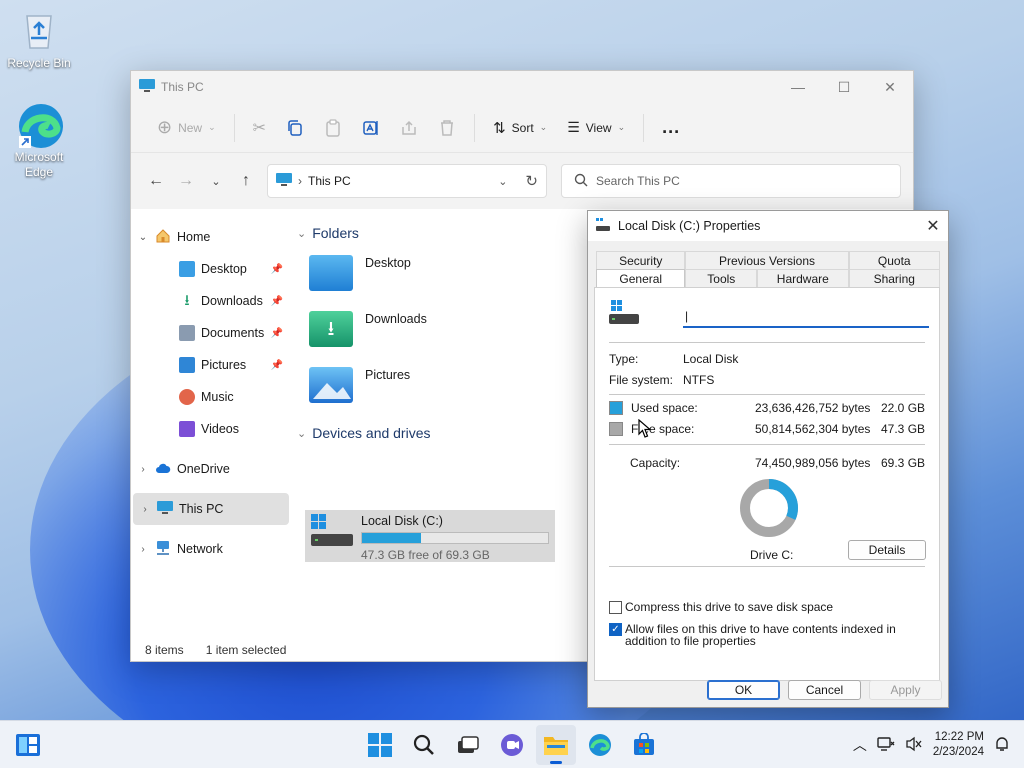 This screenshot has width=1024, height=768. I want to click on paste-button, so click(333, 128).